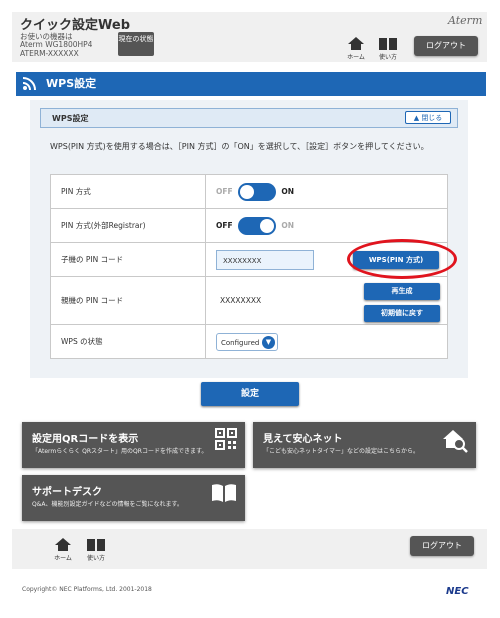 Image resolution: width=500 pixels, height=618 pixels. I want to click on close-section-button: ▲ 閉じる, so click(428, 117).